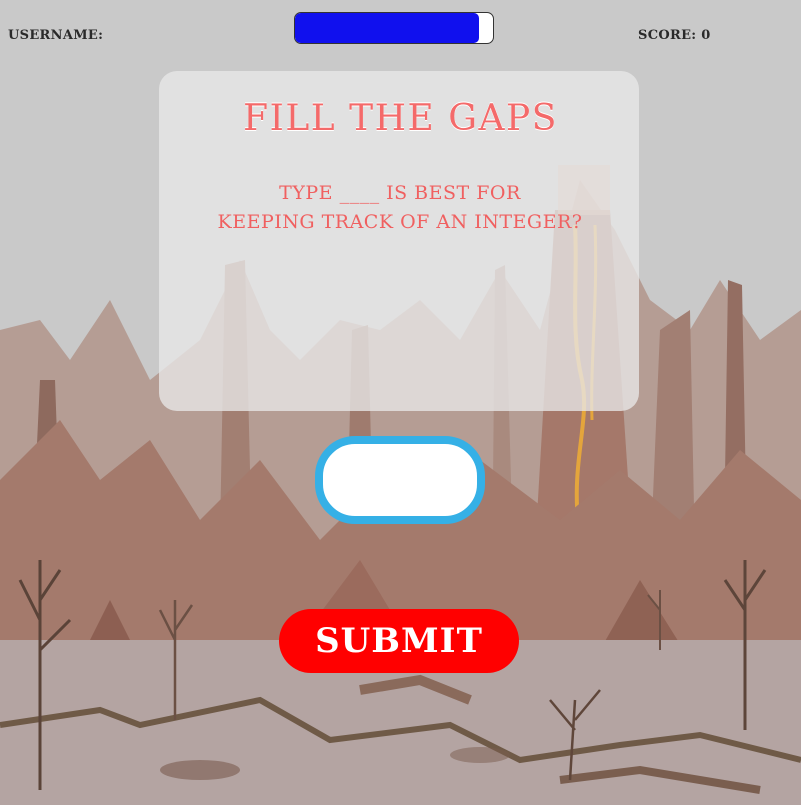 This screenshot has height=805, width=801. What do you see at coordinates (400, 222) in the screenshot?
I see `question-text-line-2: KEEPING TRACK OF AN INTEGER?` at bounding box center [400, 222].